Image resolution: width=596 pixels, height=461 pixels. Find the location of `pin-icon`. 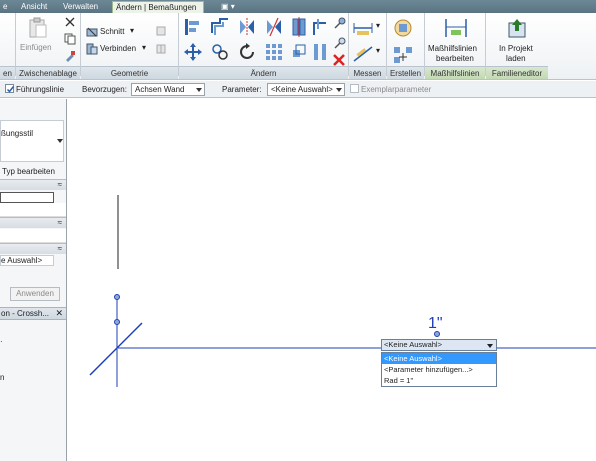

pin-icon is located at coordinates (339, 24).